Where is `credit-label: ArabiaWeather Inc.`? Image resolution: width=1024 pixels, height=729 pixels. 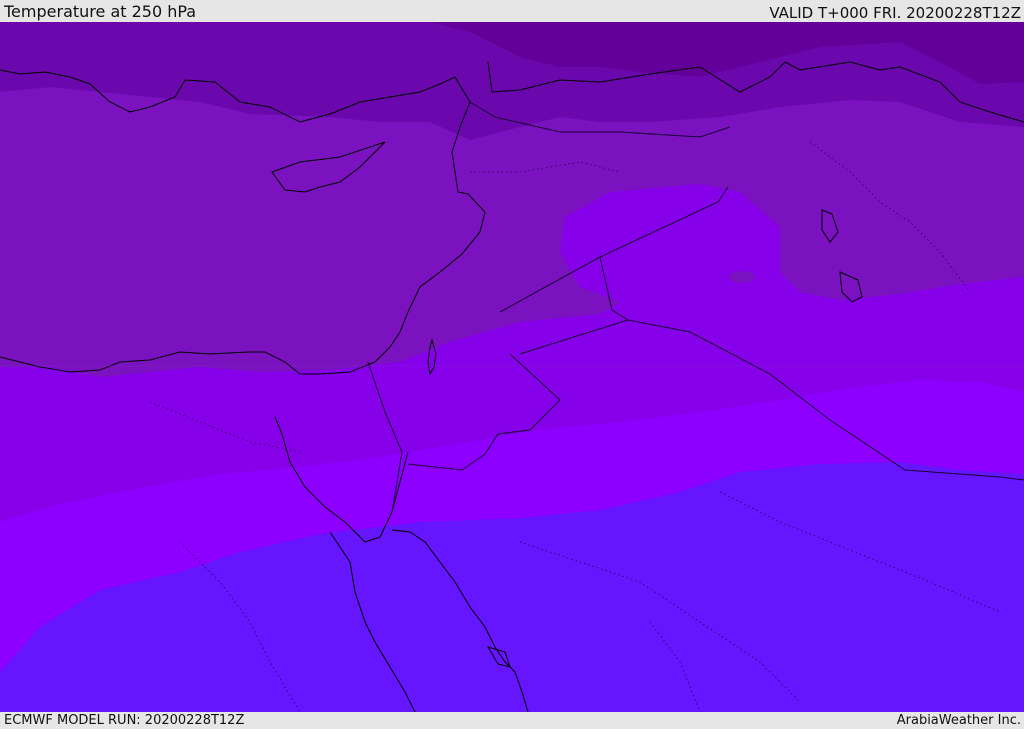
credit-label: ArabiaWeather Inc. is located at coordinates (958, 720).